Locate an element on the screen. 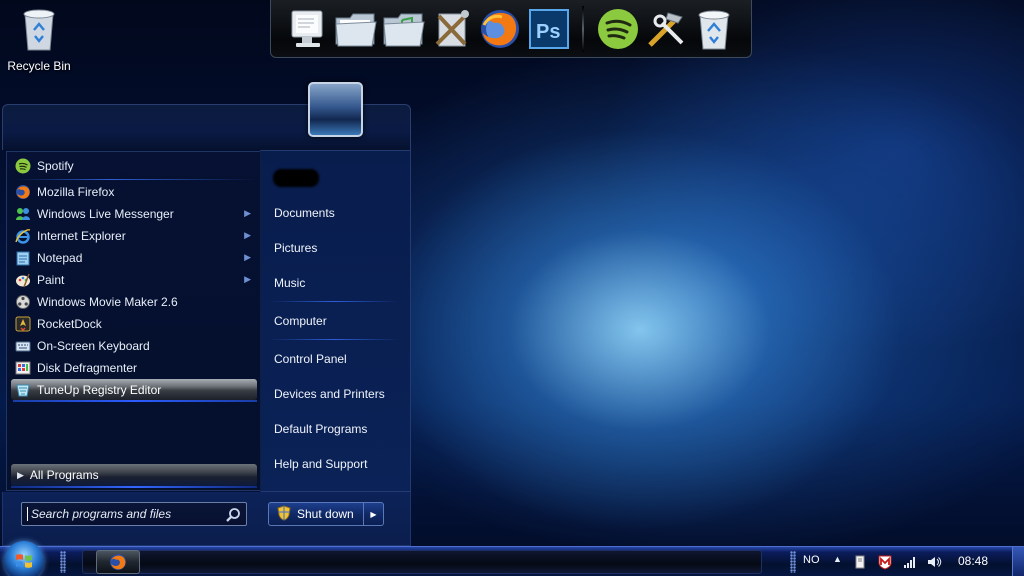 Image resolution: width=1024 pixels, height=576 pixels. place-help-and-support: Help and Support is located at coordinates (320, 464).